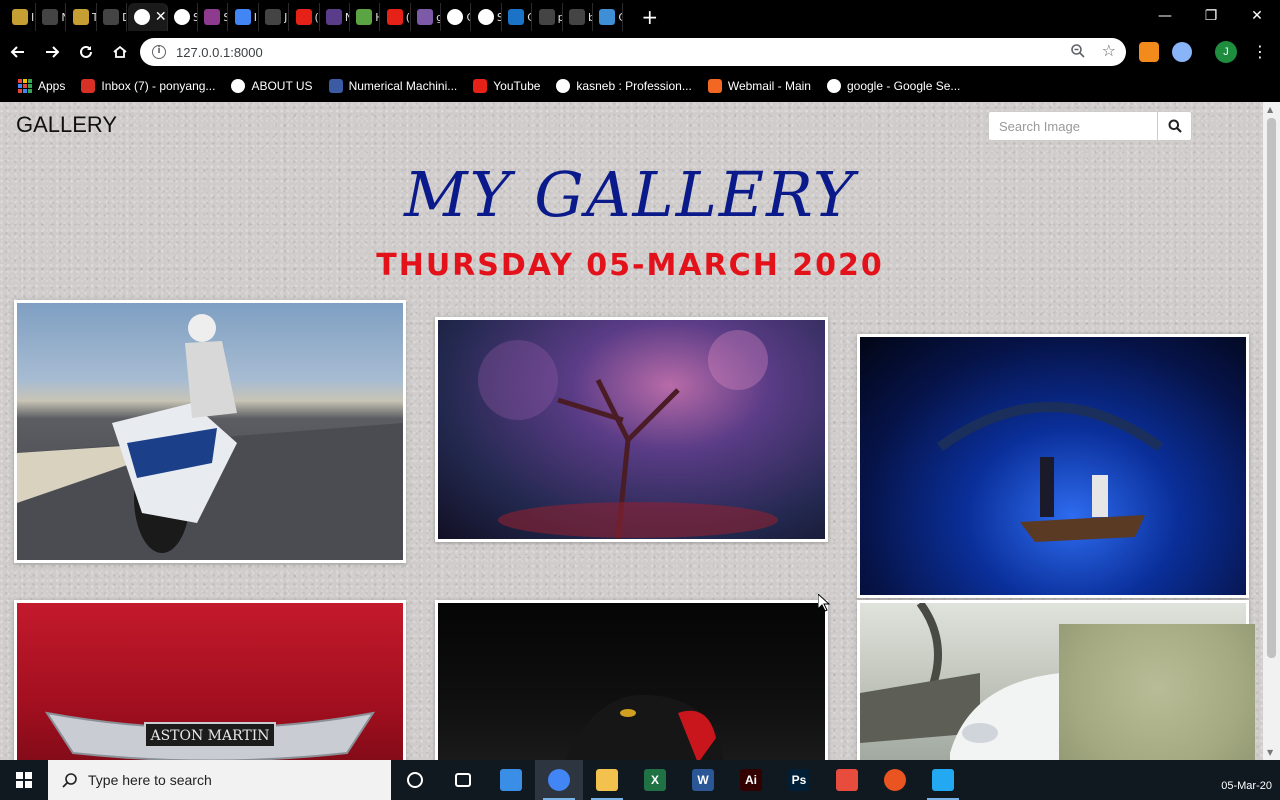 This screenshot has width=1280, height=800. I want to click on bookmark-label: Webmail - Main, so click(769, 86).